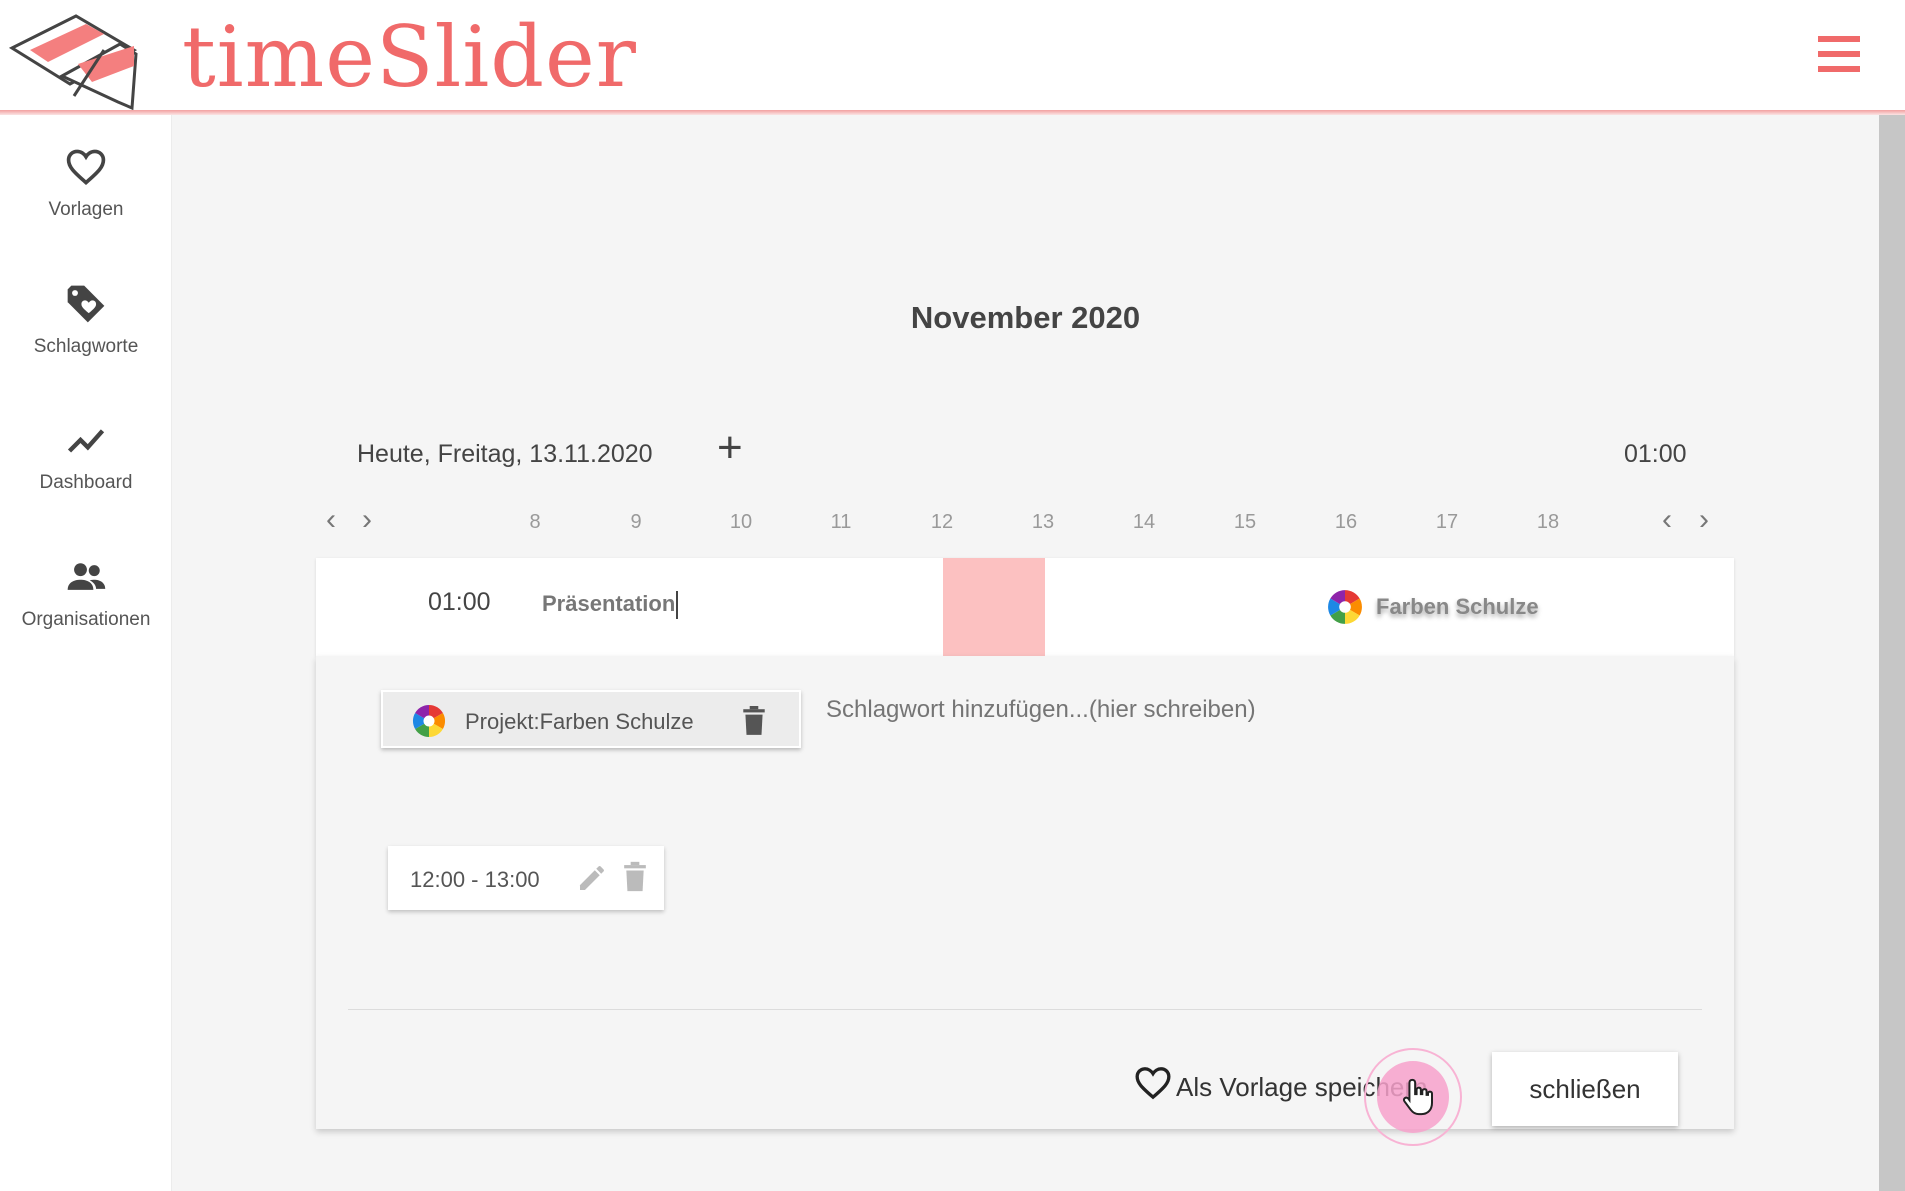 This screenshot has width=1905, height=1191. I want to click on tag-label: Projekt:Farben Schulze, so click(579, 721).